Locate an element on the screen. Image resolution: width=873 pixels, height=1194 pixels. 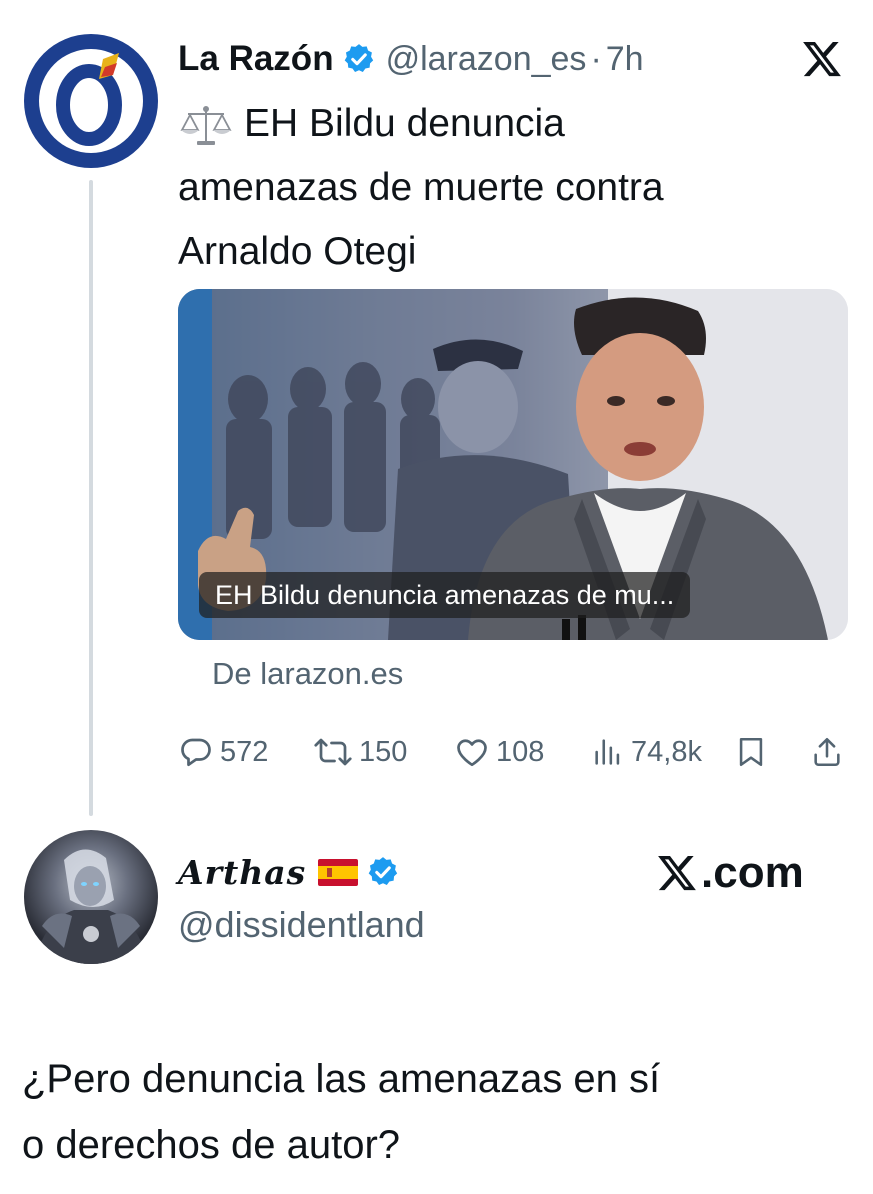
share-icon is located at coordinates (827, 752).